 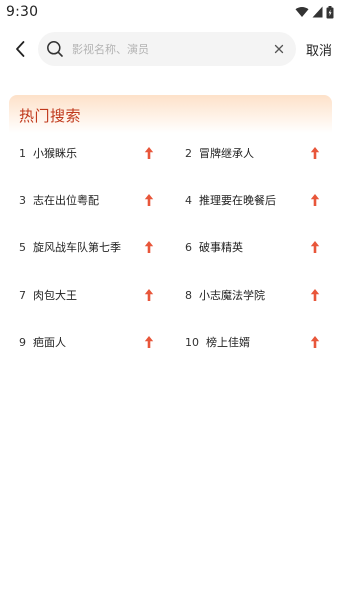 I want to click on chevron-left-icon, so click(x=20, y=49).